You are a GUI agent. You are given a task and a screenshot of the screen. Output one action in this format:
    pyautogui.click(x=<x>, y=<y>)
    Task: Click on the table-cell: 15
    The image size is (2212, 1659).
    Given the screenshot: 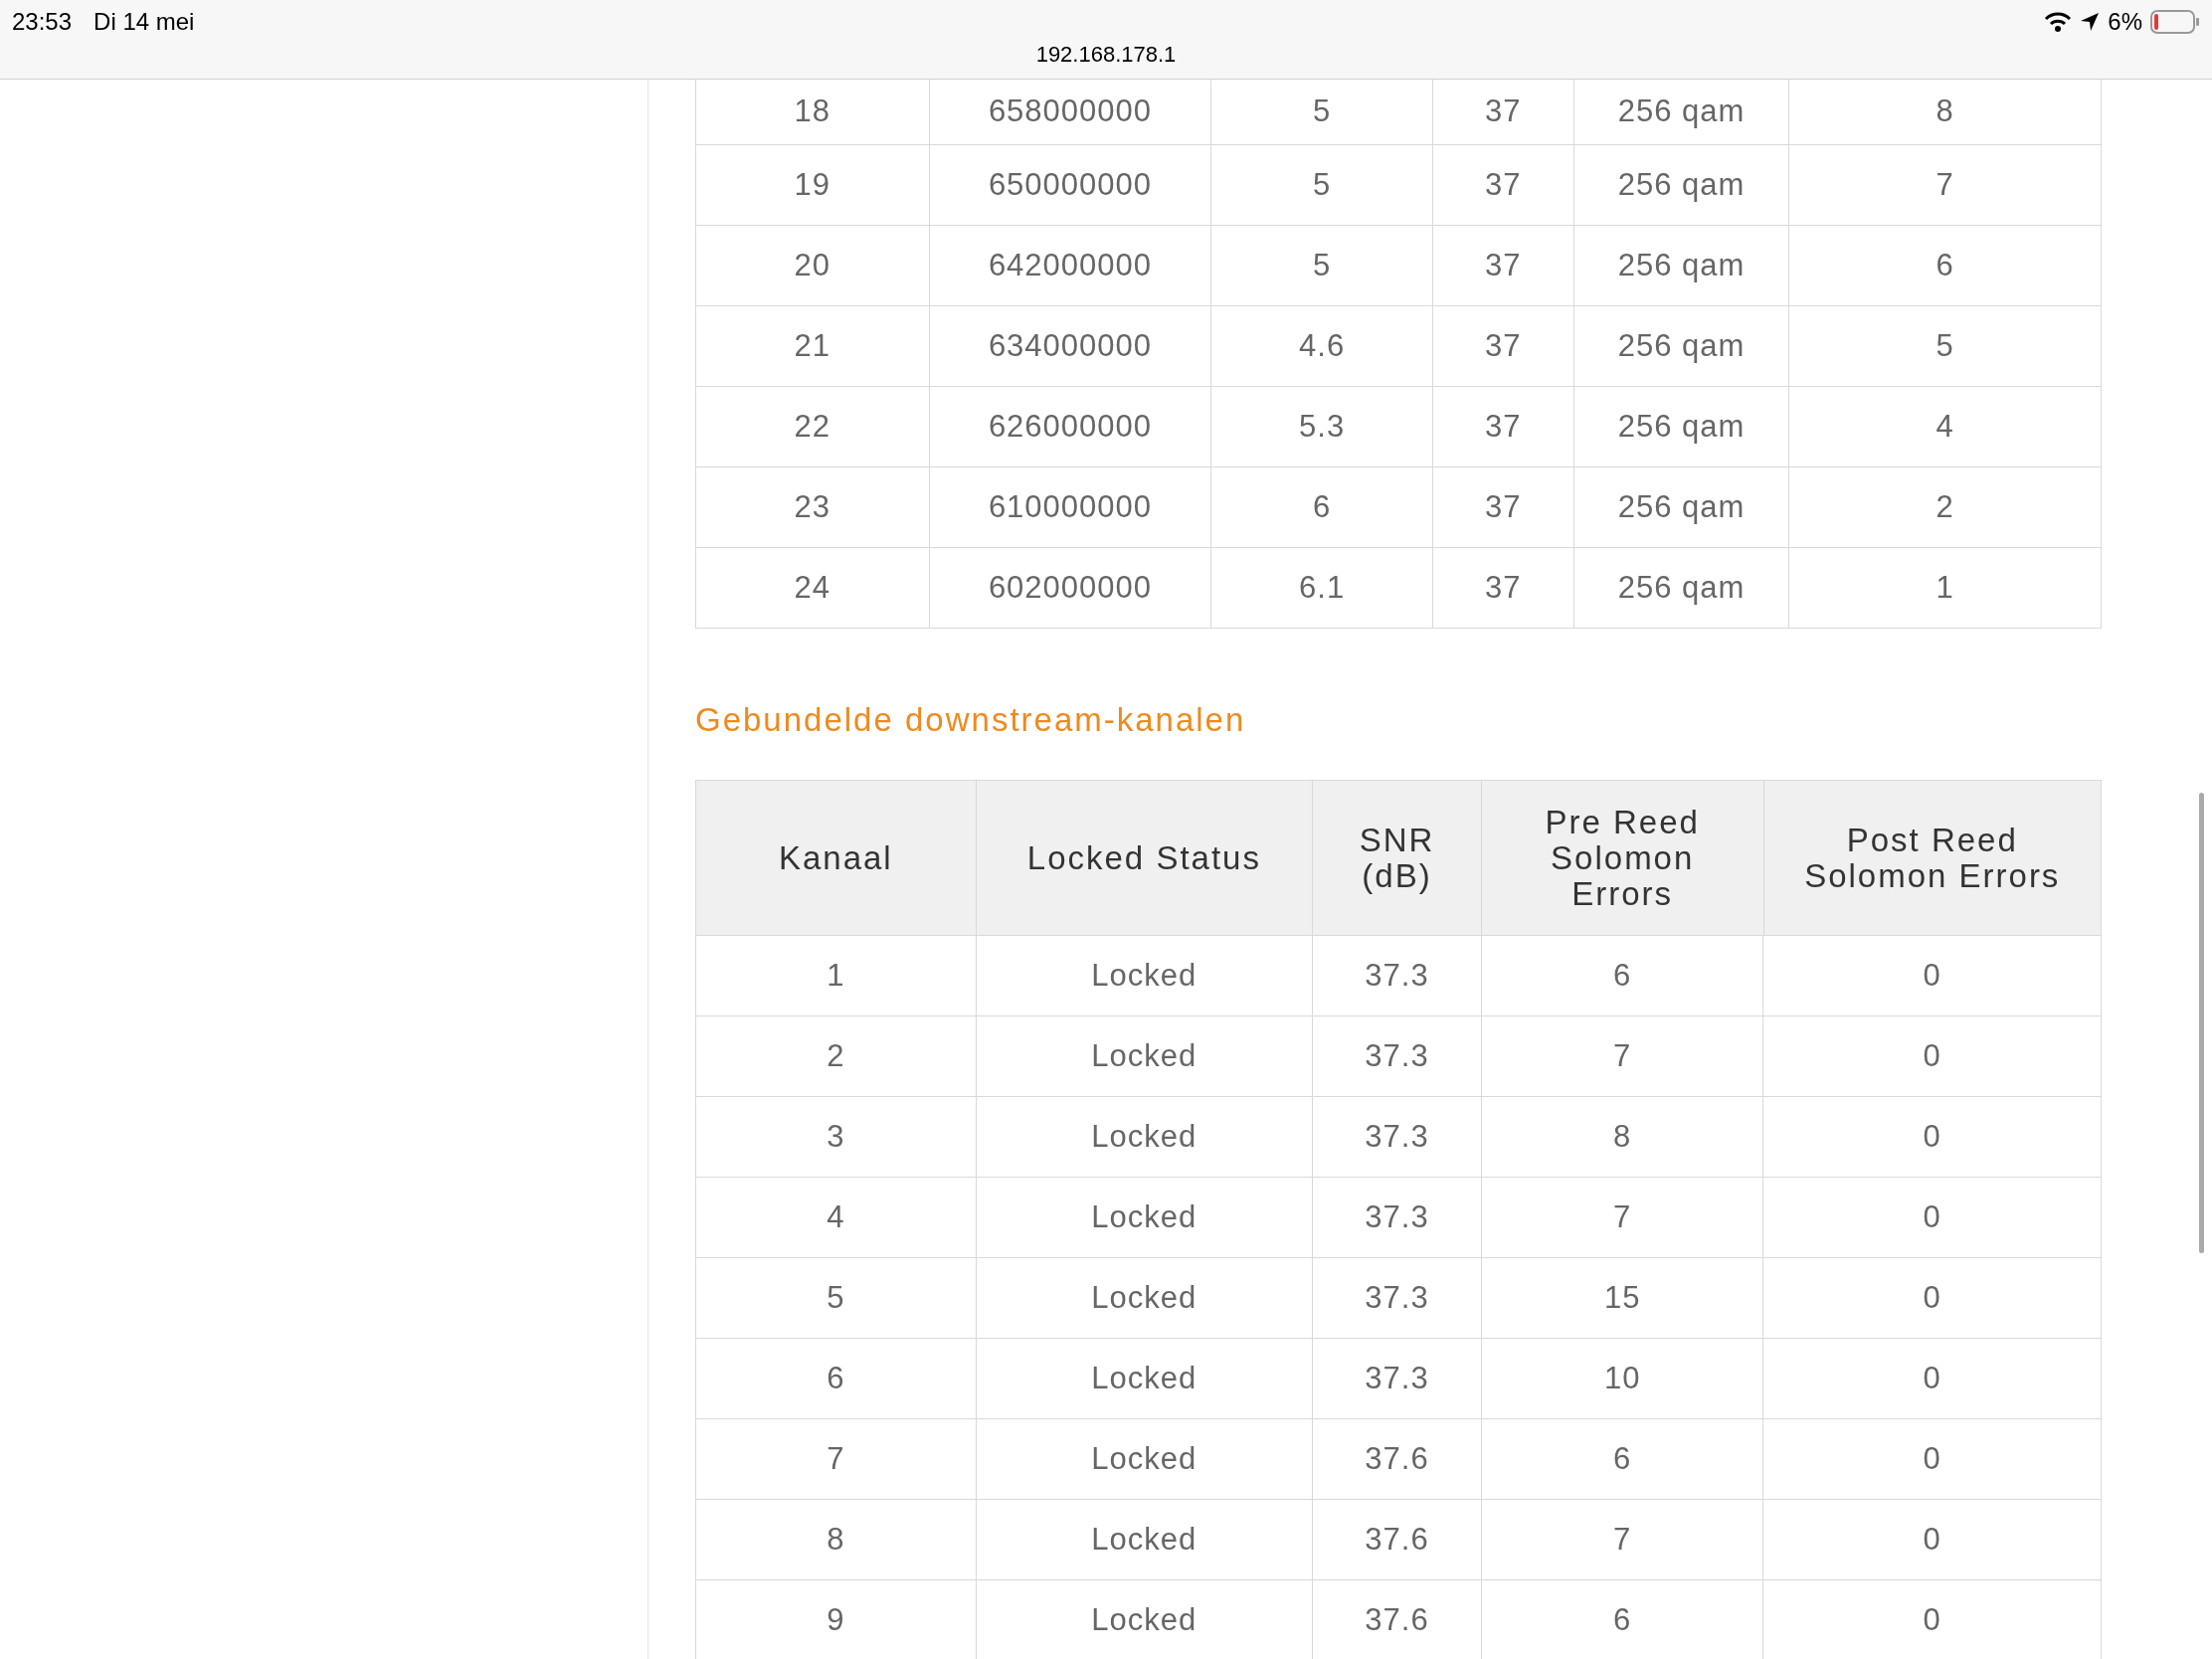 What is the action you would take?
    pyautogui.click(x=1622, y=1298)
    